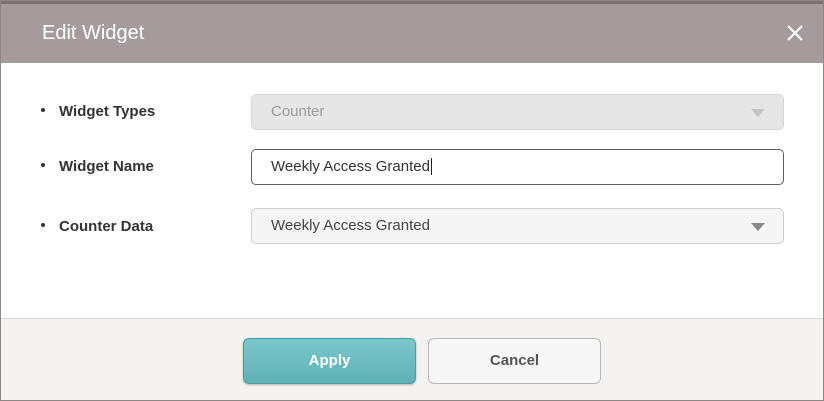  I want to click on close-icon, so click(795, 33).